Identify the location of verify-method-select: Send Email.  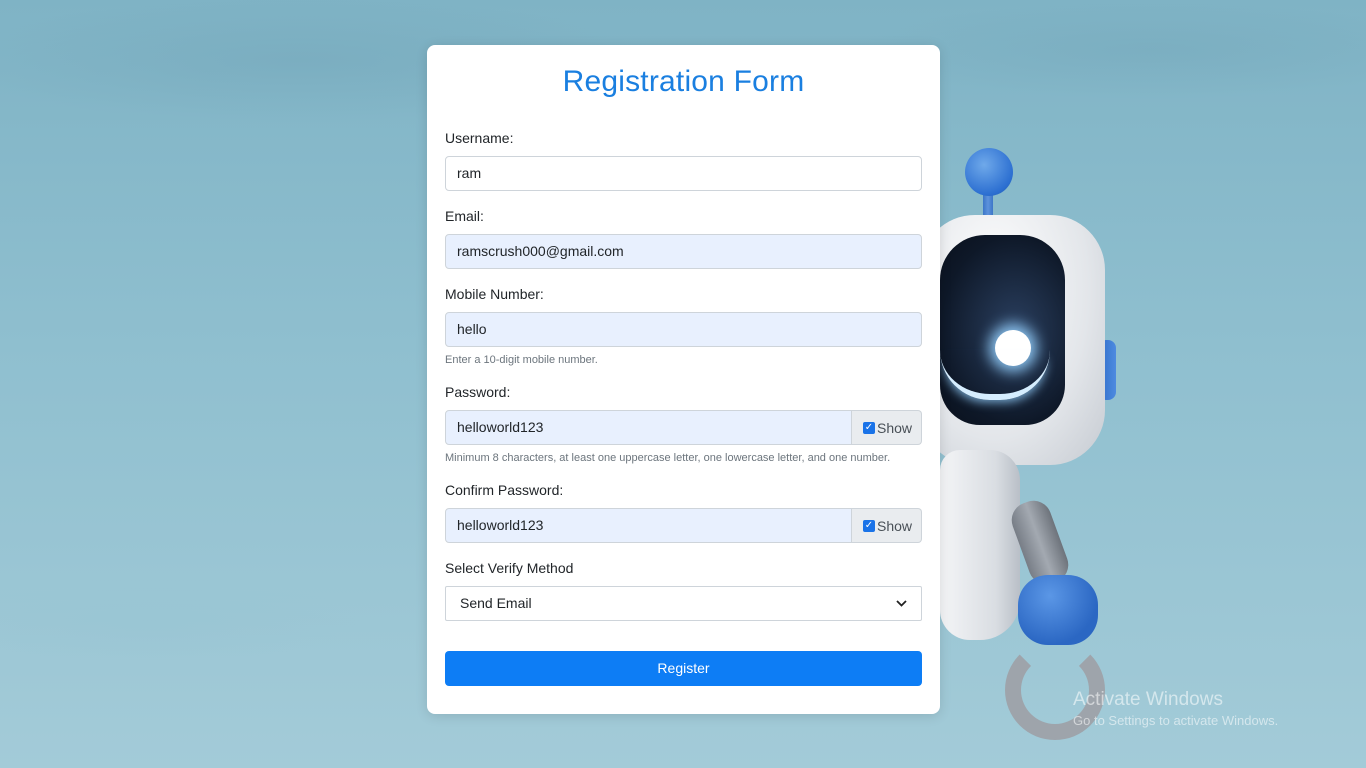
(683, 603).